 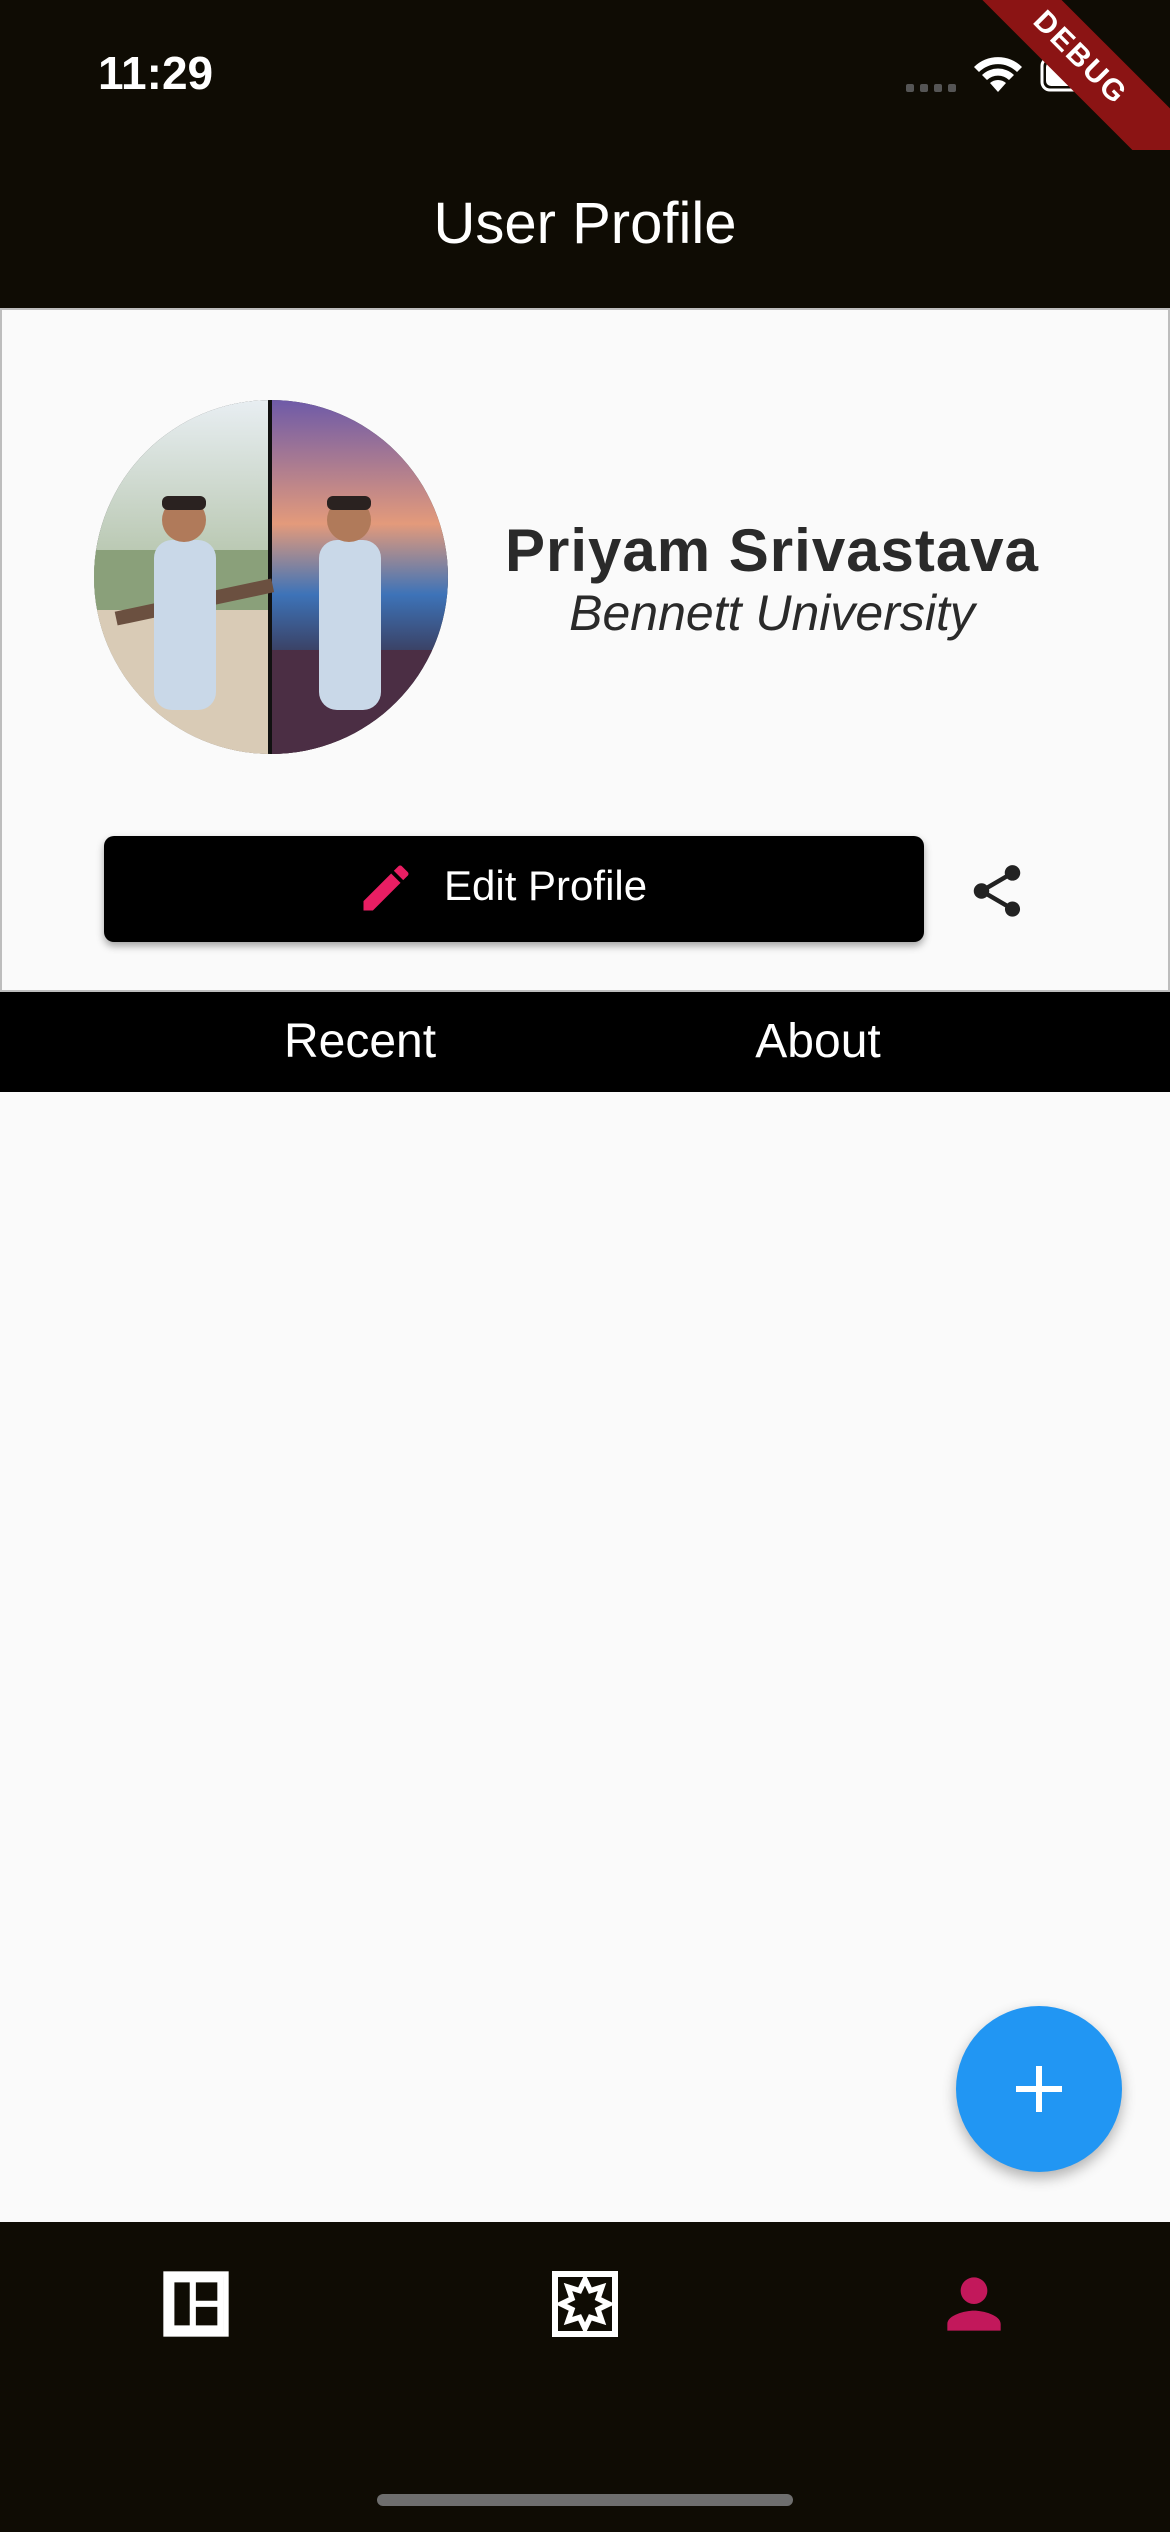 What do you see at coordinates (585, 2377) in the screenshot?
I see `bottom-navigation` at bounding box center [585, 2377].